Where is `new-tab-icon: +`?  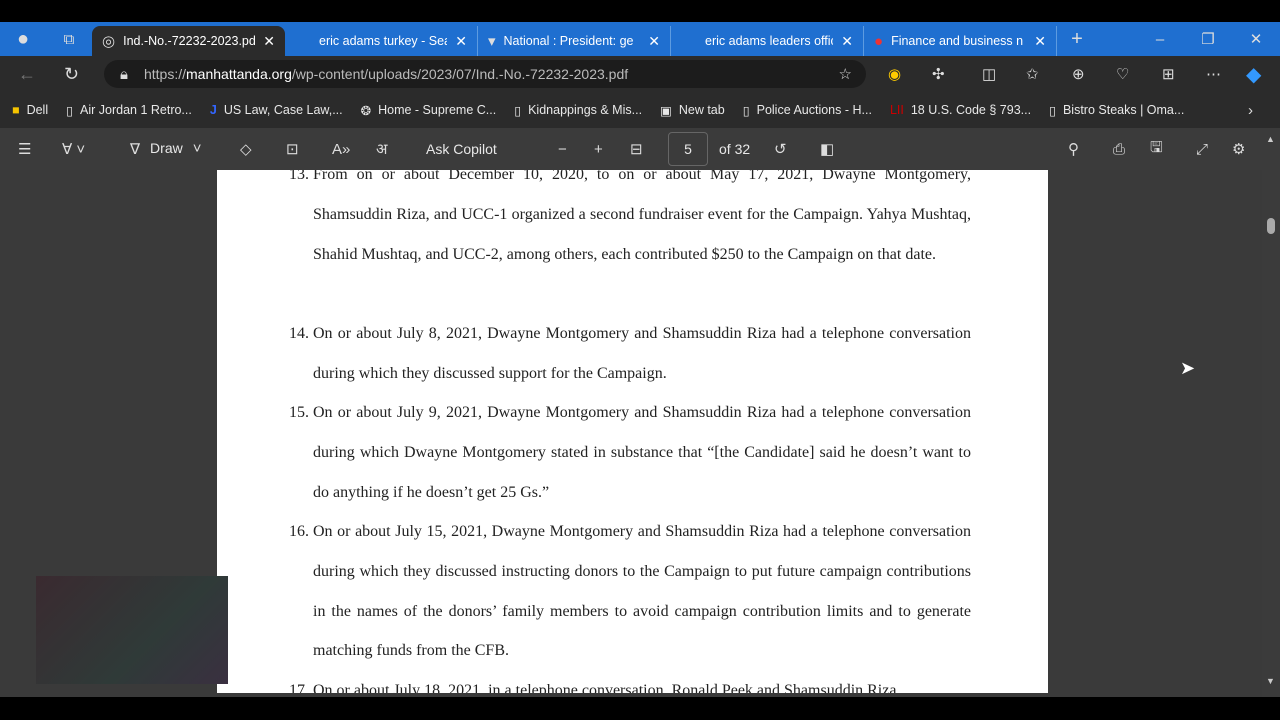 new-tab-icon: + is located at coordinates (1077, 39).